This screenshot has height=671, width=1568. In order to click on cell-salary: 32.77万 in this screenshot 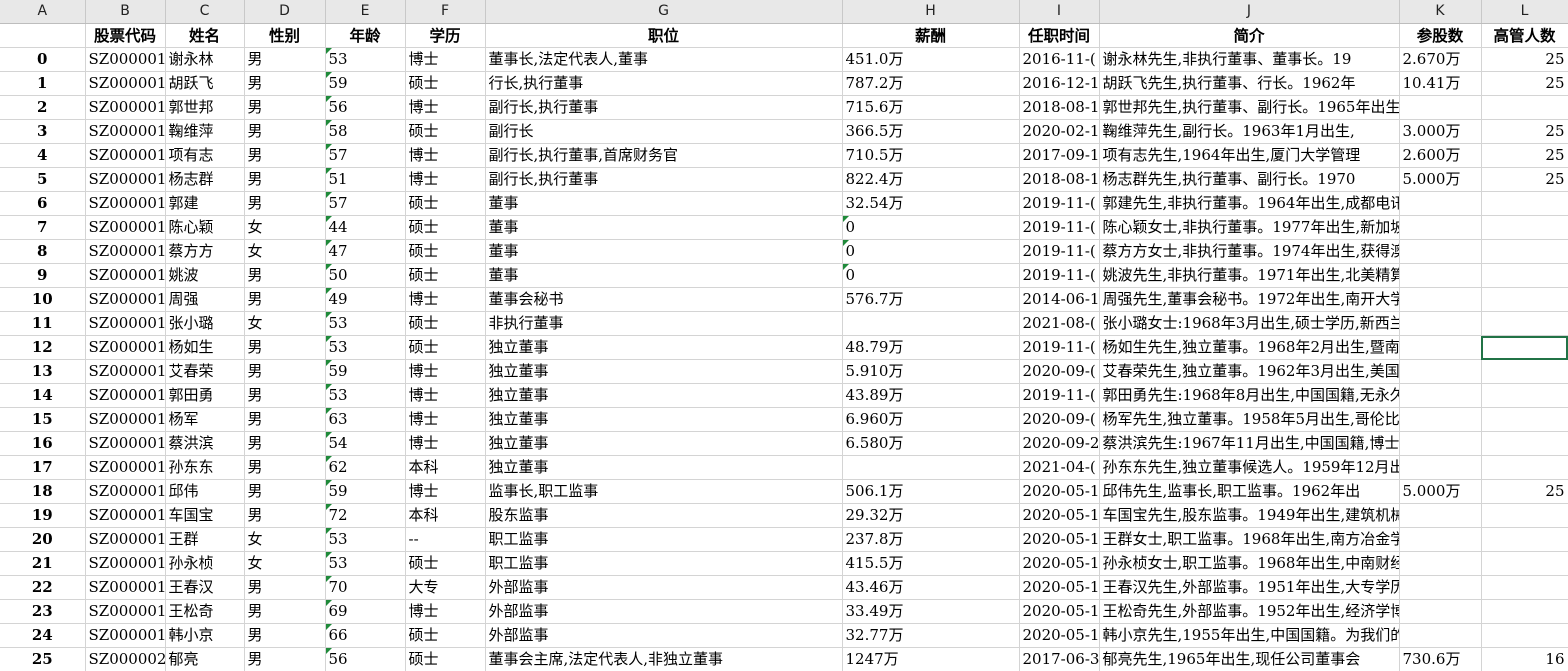, I will do `click(931, 635)`.